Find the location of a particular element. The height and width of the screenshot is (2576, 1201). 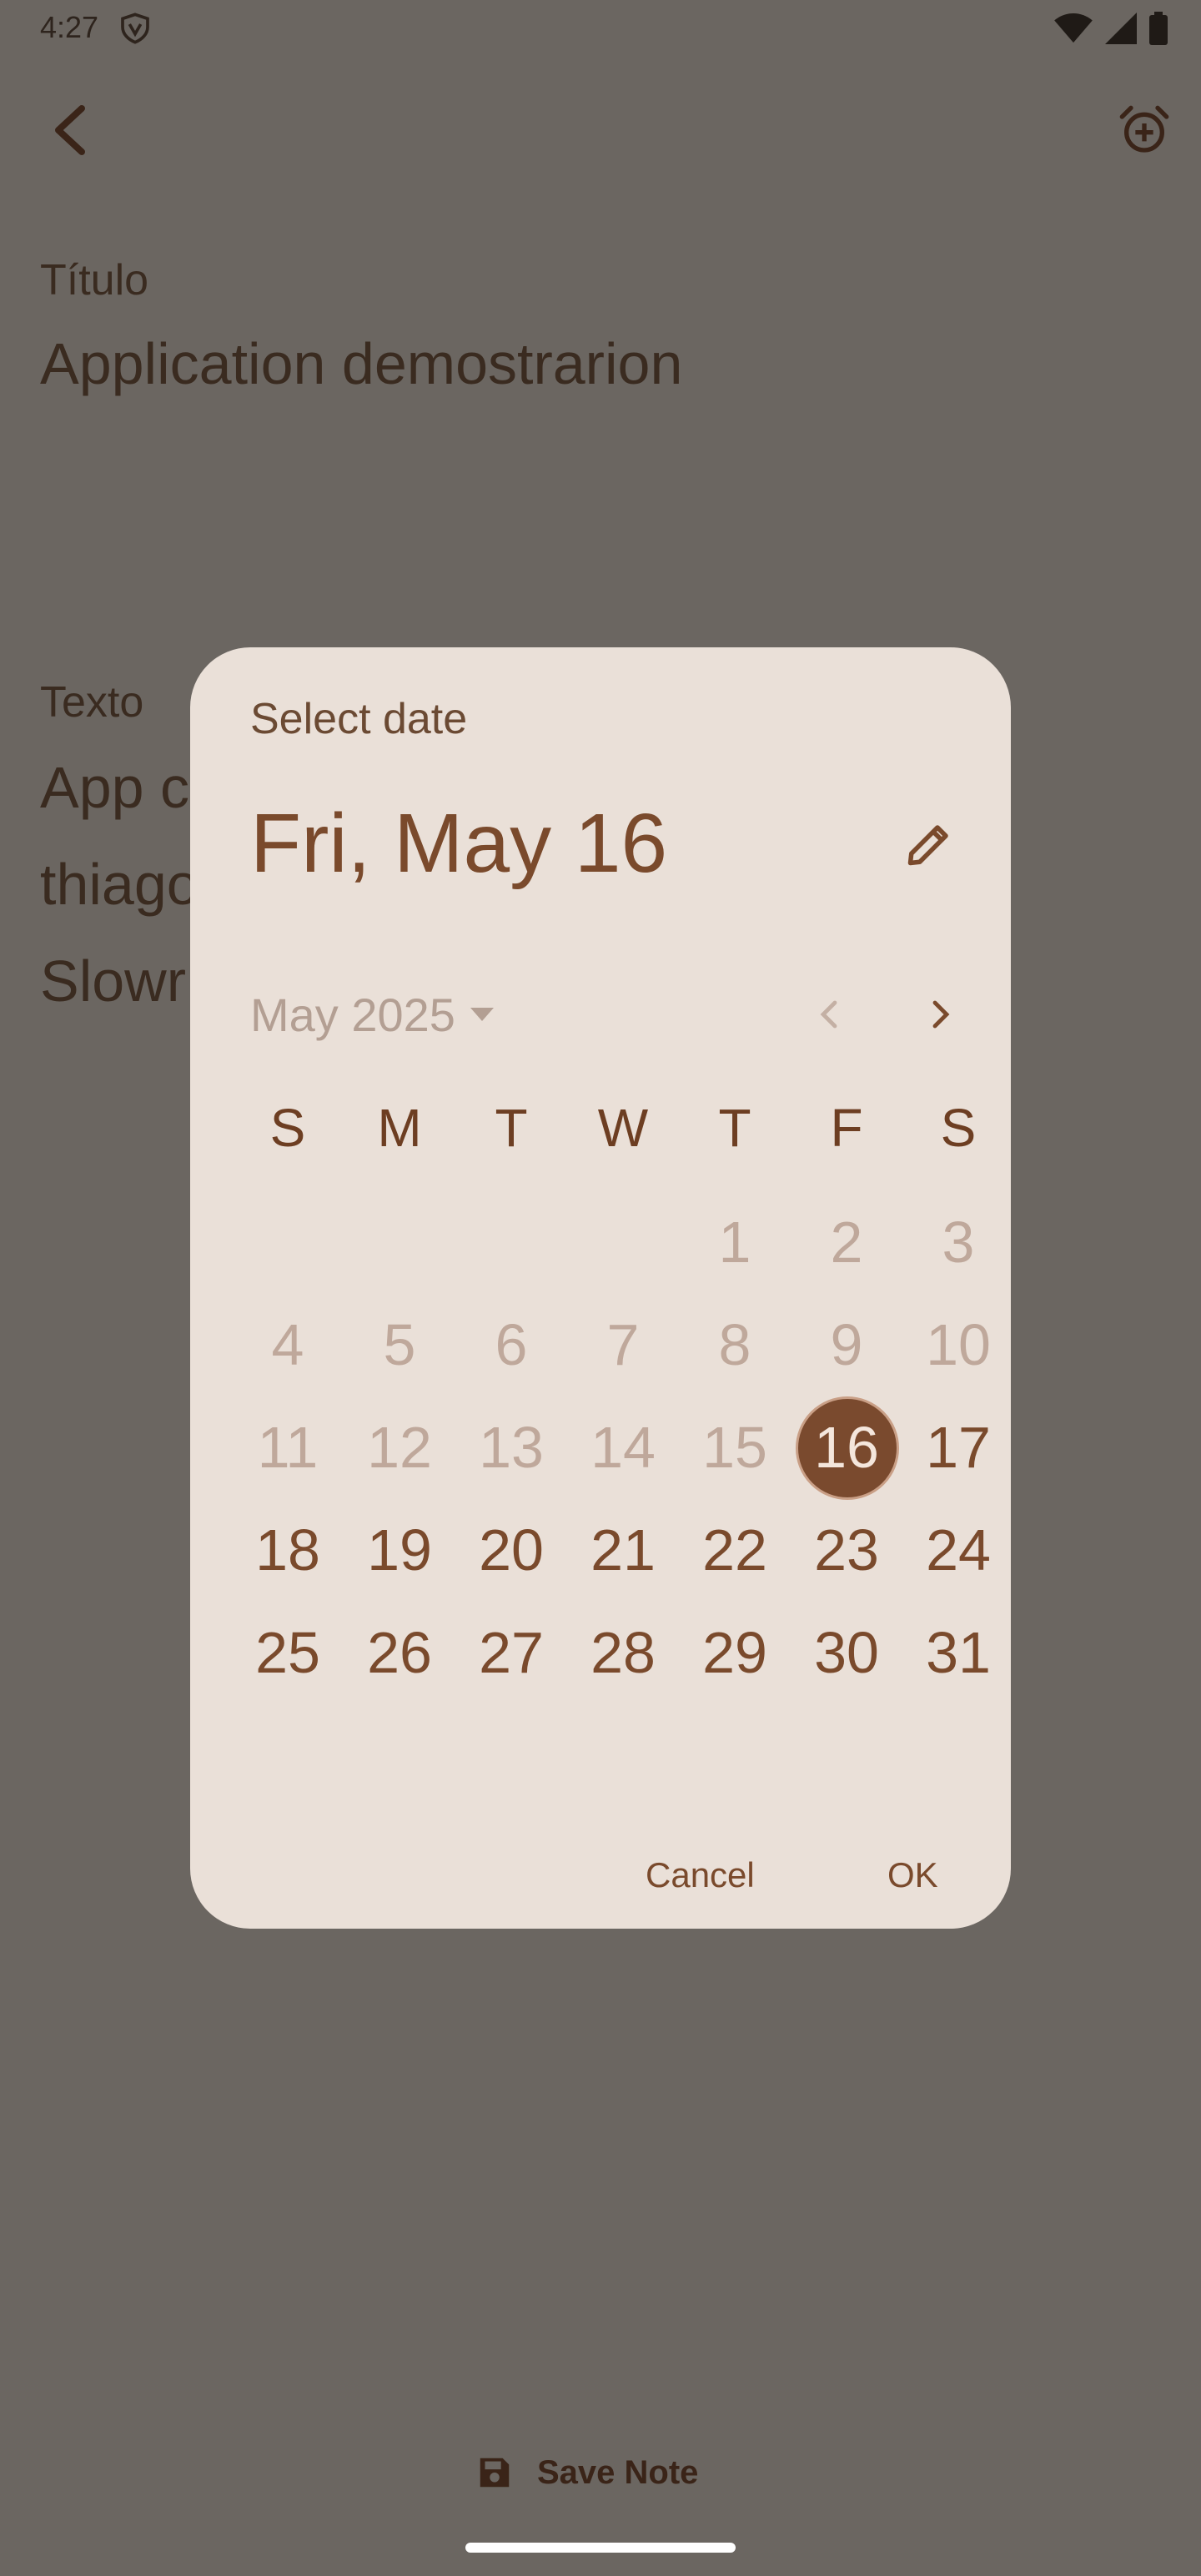

month-year-selector: May 2025 is located at coordinates (372, 1014).